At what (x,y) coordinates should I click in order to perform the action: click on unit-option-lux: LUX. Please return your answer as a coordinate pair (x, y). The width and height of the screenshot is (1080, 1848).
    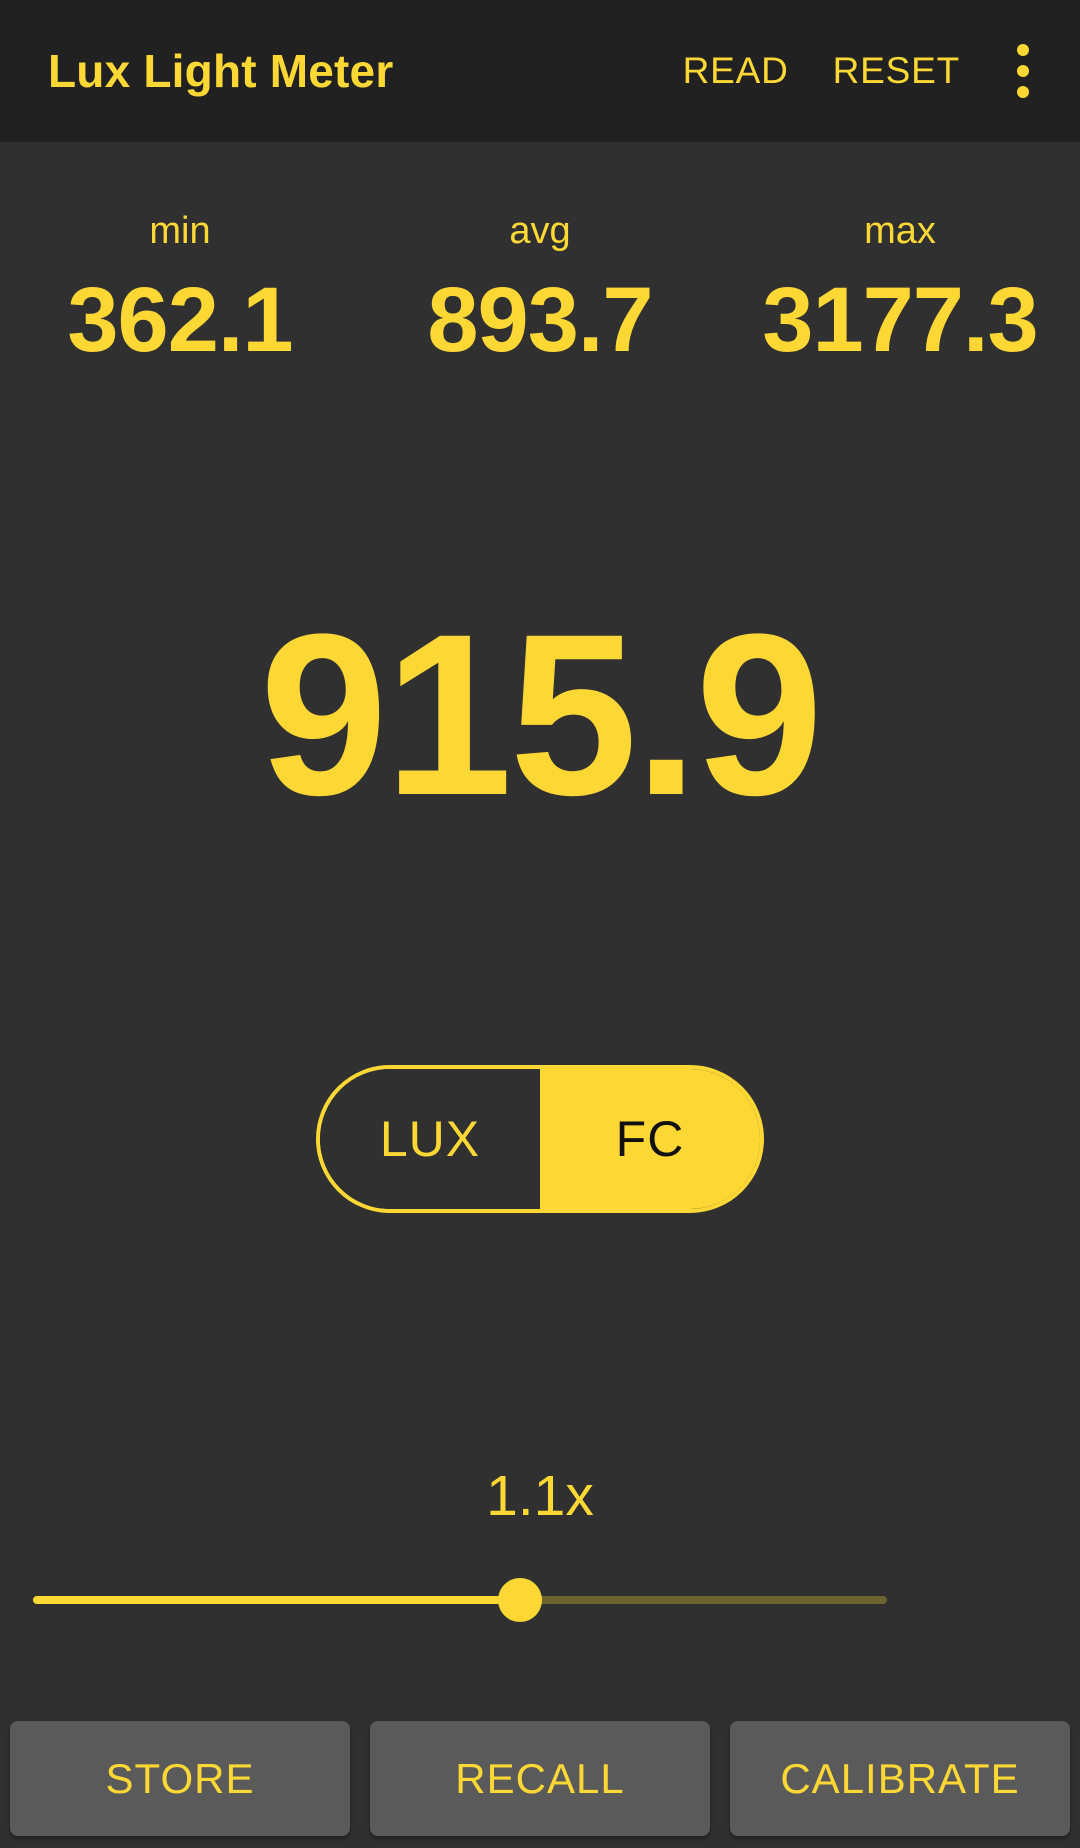
    Looking at the image, I should click on (430, 1139).